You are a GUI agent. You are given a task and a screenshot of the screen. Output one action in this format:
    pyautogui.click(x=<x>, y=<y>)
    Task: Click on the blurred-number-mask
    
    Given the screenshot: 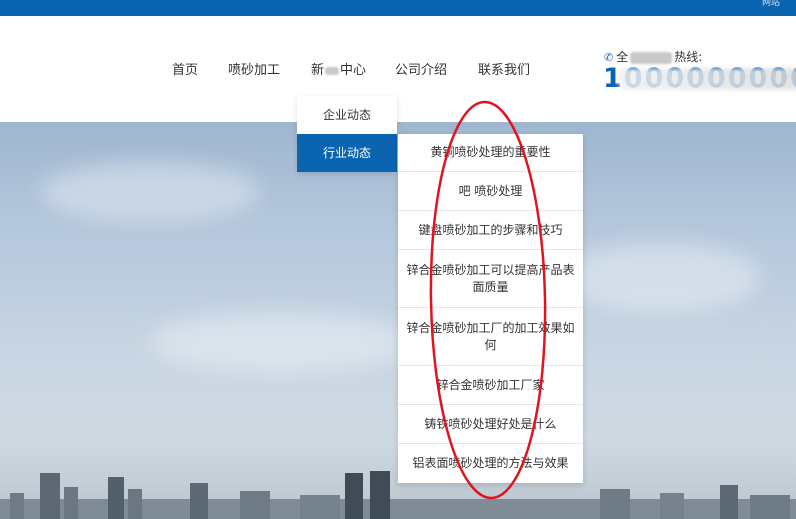 What is the action you would take?
    pyautogui.click(x=707, y=79)
    